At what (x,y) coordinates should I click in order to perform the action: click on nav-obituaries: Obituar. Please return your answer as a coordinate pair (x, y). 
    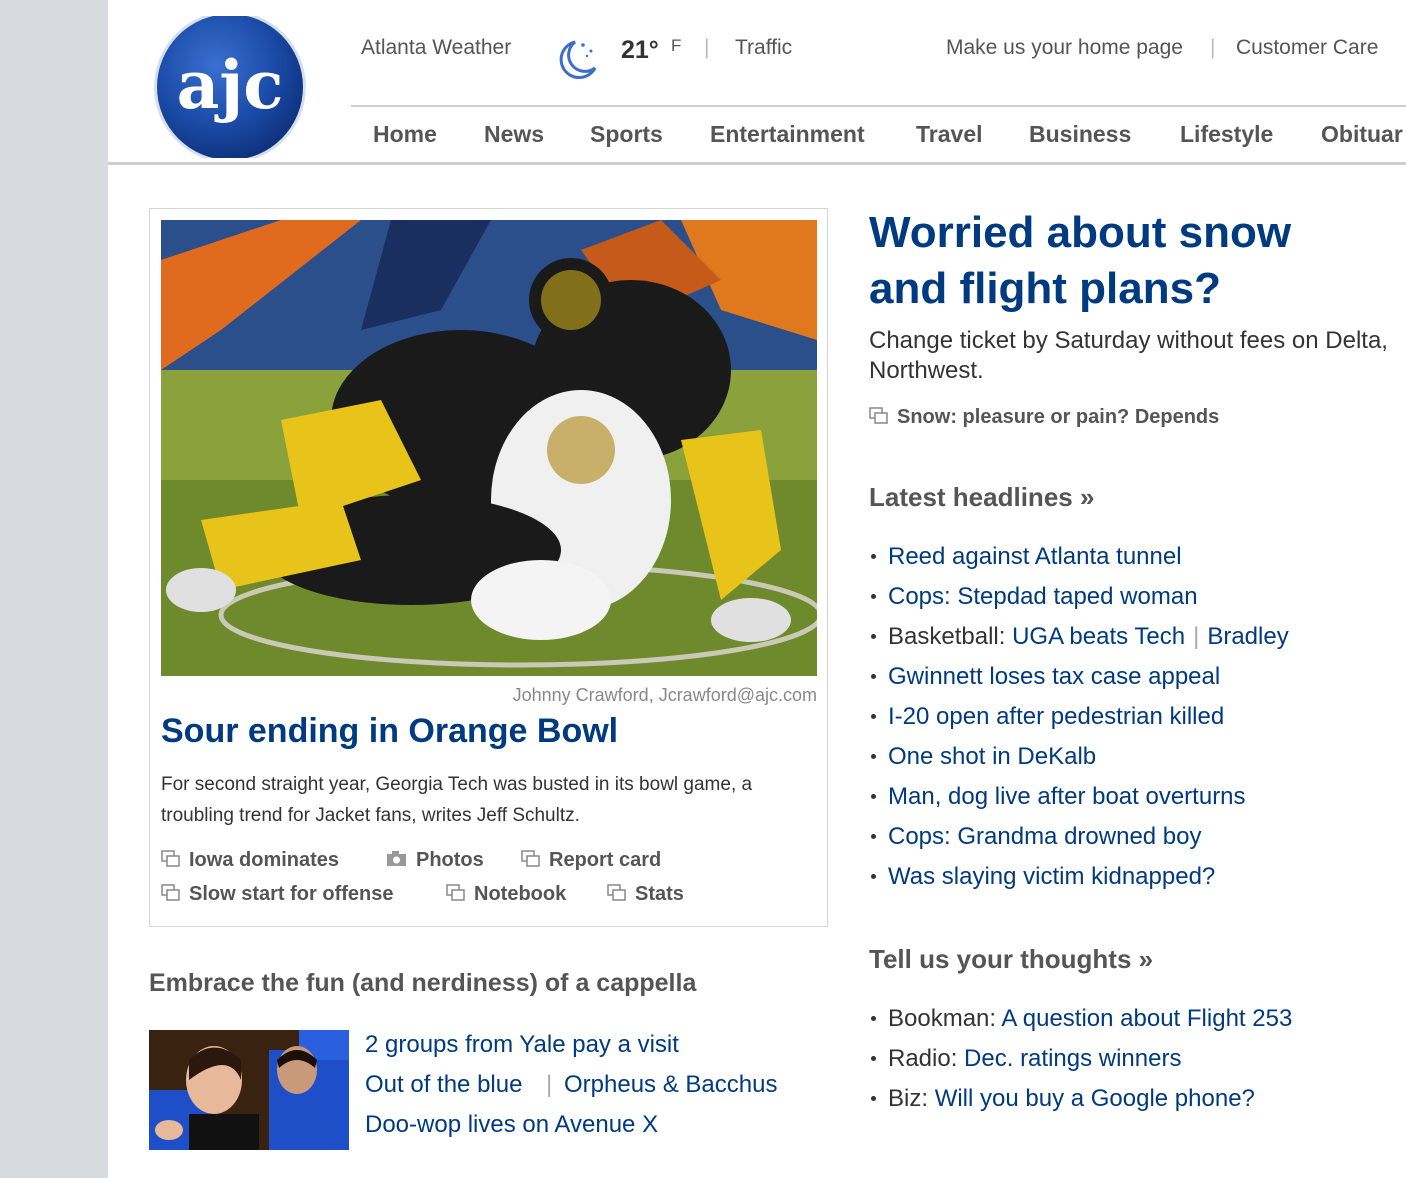
    Looking at the image, I should click on (1362, 134).